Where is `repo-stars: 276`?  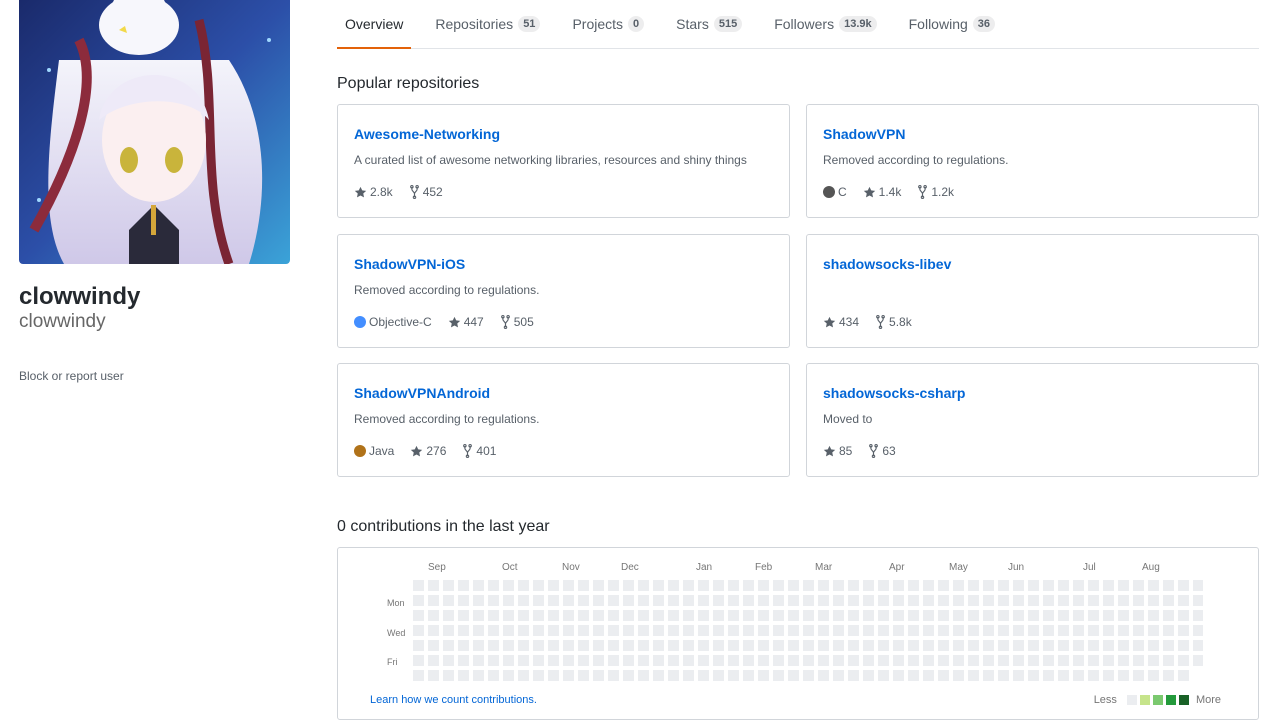
repo-stars: 276 is located at coordinates (428, 451).